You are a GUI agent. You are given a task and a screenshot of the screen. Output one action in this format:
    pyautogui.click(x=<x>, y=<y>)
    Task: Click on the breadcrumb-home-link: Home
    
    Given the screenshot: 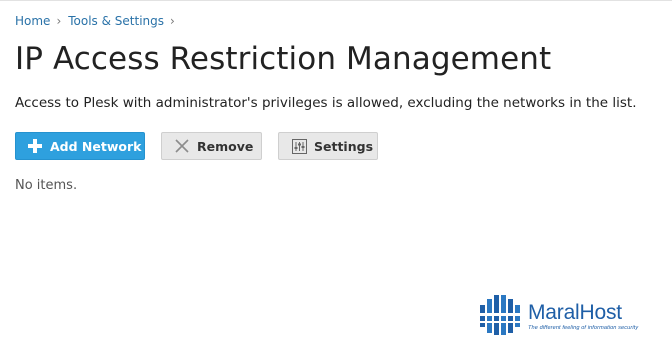 What is the action you would take?
    pyautogui.click(x=32, y=21)
    